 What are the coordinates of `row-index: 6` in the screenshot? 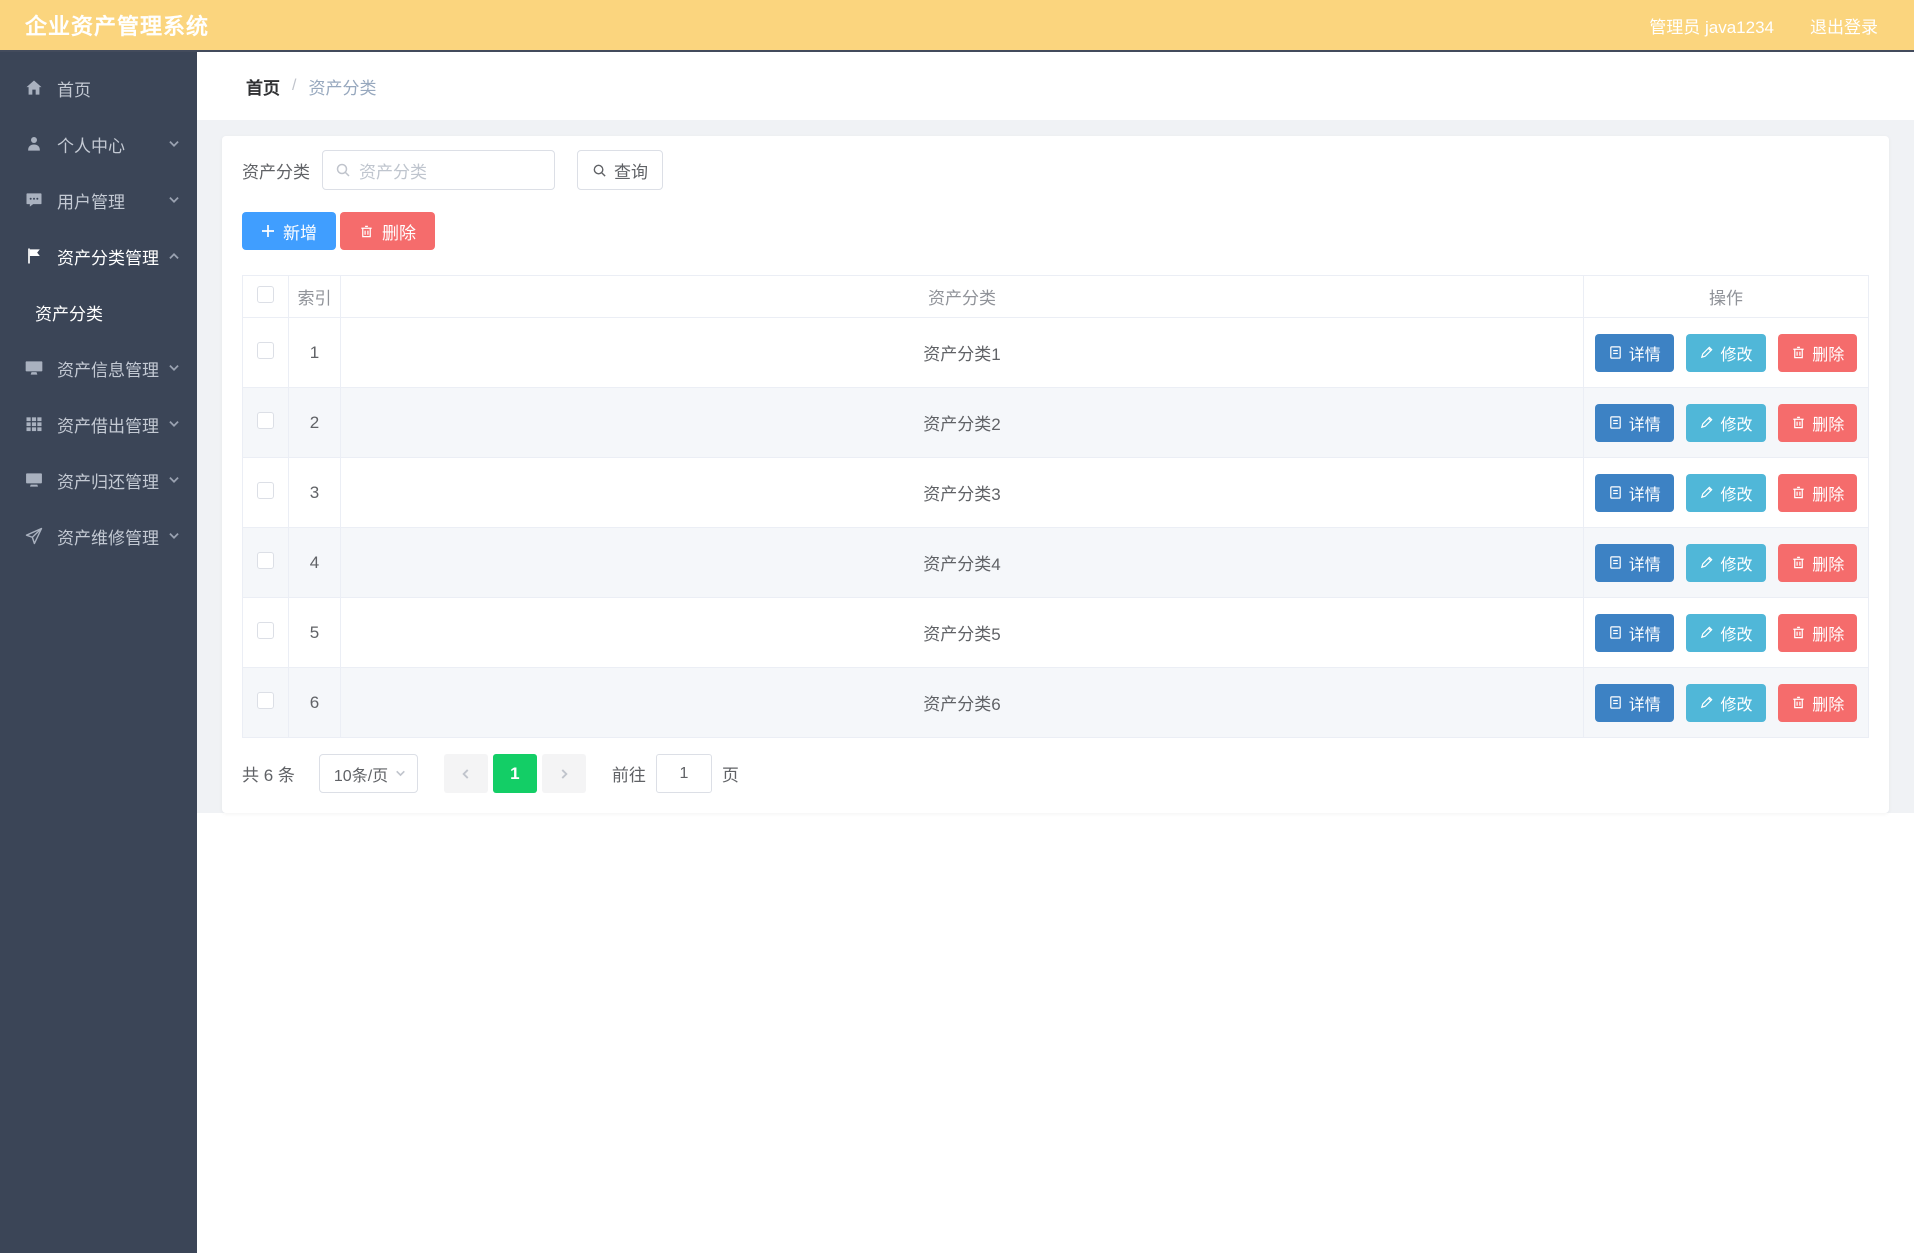 It's located at (314, 702).